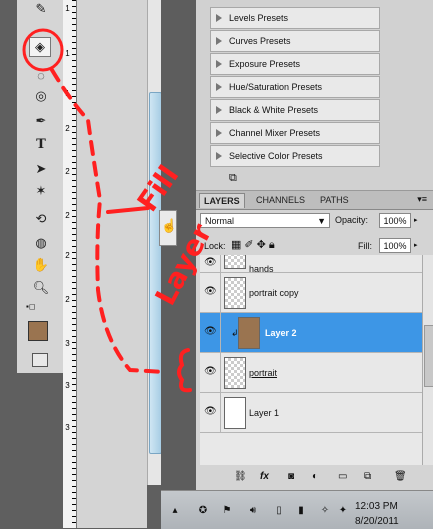 The width and height of the screenshot is (433, 529). What do you see at coordinates (263, 373) in the screenshot?
I see `layer-name: portrait` at bounding box center [263, 373].